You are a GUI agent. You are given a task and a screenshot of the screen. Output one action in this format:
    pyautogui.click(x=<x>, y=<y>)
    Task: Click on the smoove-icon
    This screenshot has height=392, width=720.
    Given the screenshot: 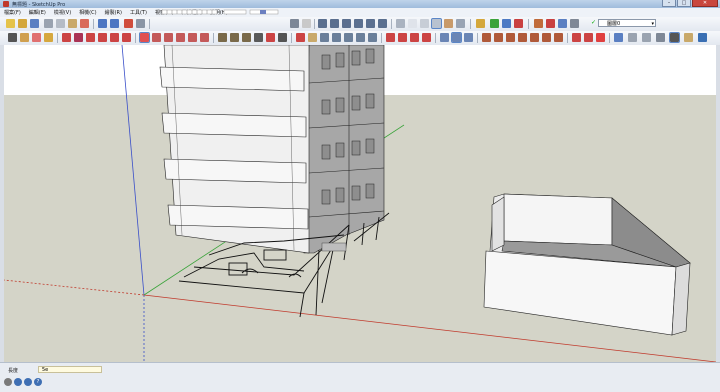 What is the action you would take?
    pyautogui.click(x=510, y=37)
    